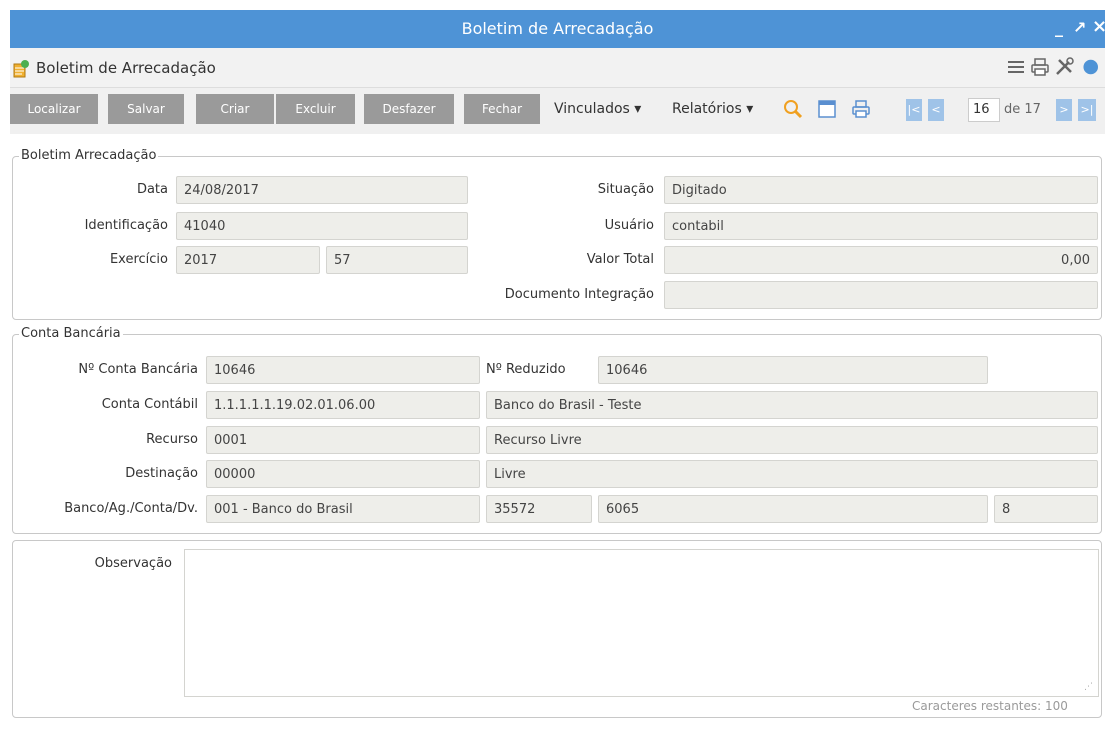 Image resolution: width=1105 pixels, height=742 pixels. What do you see at coordinates (502, 109) in the screenshot?
I see `fechar-button: Fechar` at bounding box center [502, 109].